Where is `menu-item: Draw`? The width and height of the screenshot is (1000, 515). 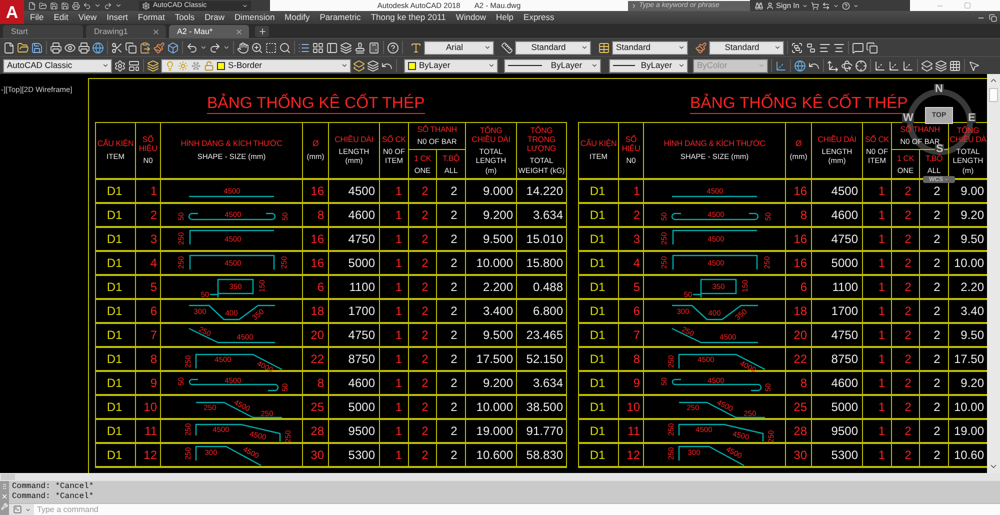
menu-item: Draw is located at coordinates (214, 17).